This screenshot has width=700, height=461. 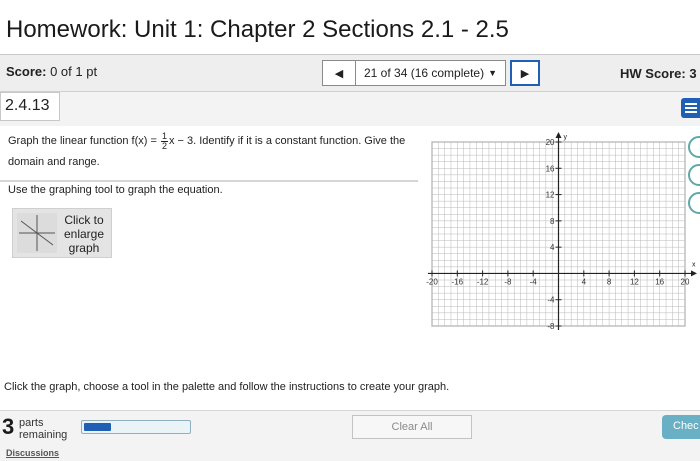 What do you see at coordinates (209, 181) in the screenshot?
I see `question-divider` at bounding box center [209, 181].